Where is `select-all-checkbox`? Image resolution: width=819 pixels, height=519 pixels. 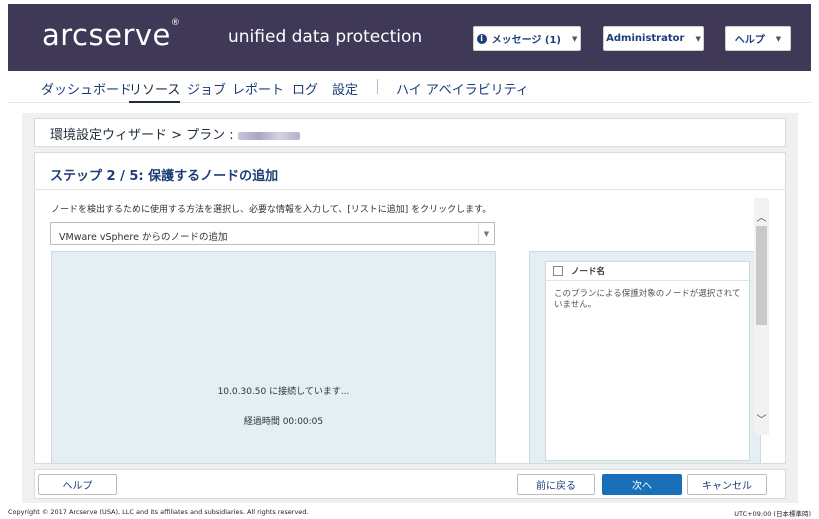 select-all-checkbox is located at coordinates (558, 271).